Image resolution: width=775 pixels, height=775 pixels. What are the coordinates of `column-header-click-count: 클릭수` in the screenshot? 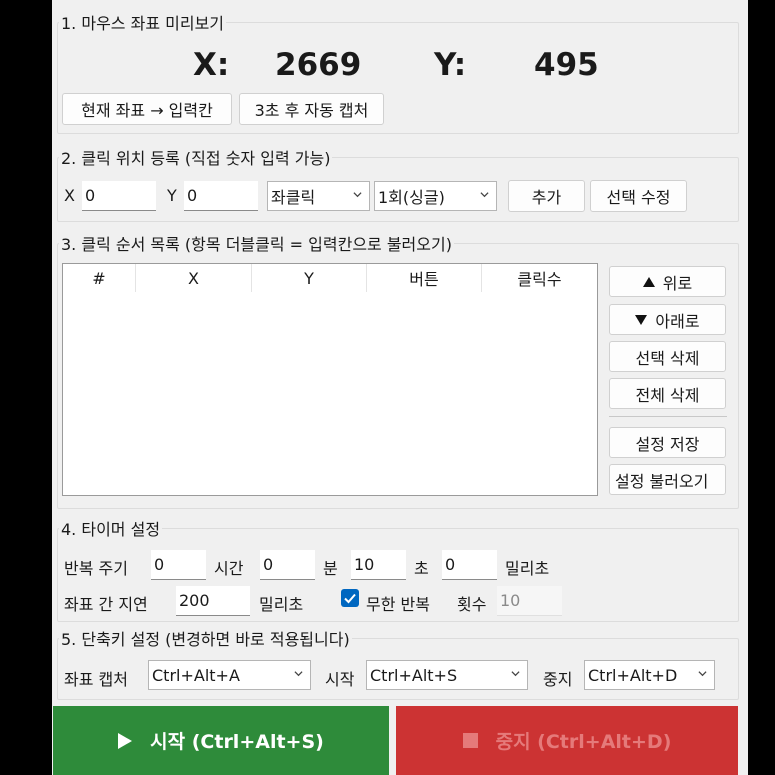 It's located at (539, 278).